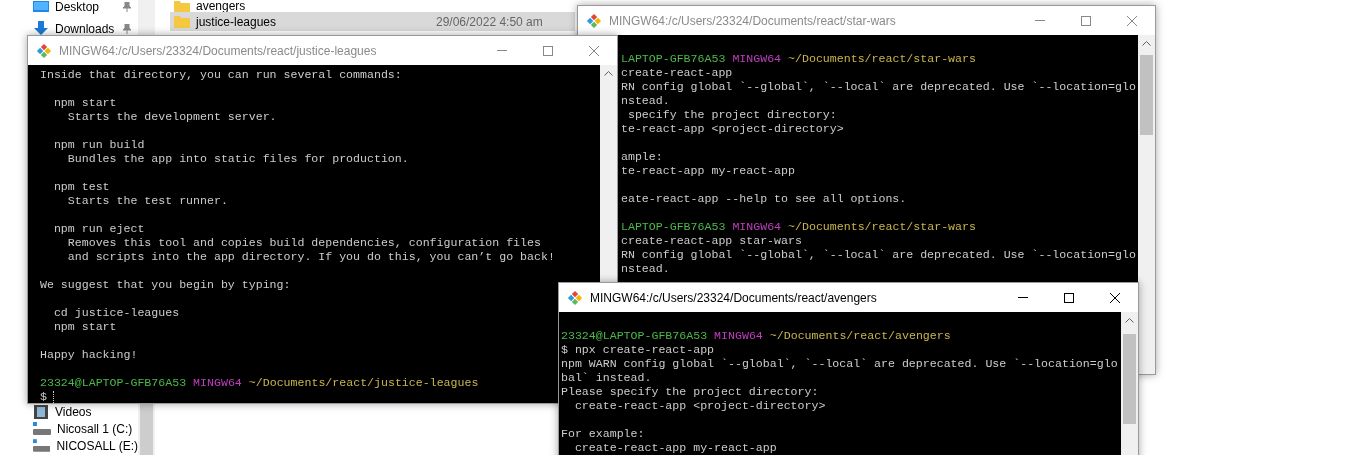 This screenshot has height=455, width=1366. What do you see at coordinates (752, 21) in the screenshot?
I see `window-title: MINGW64:/c/Users/23324/Documents/react/star-wars` at bounding box center [752, 21].